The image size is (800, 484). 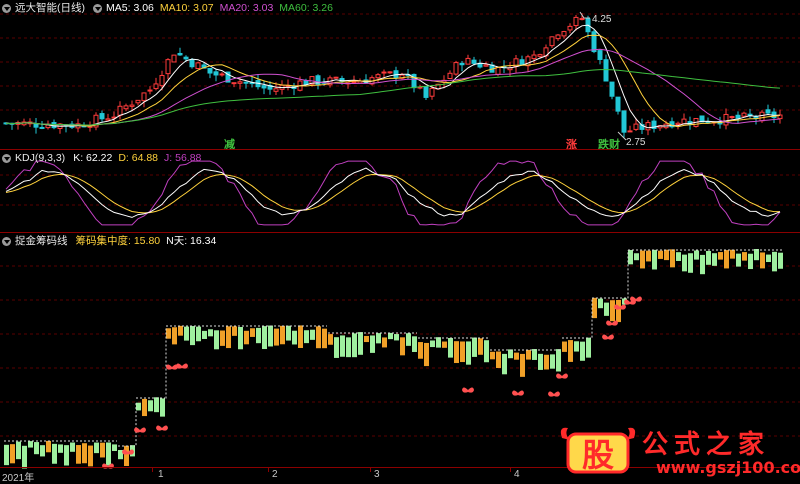 What do you see at coordinates (6, 8) in the screenshot?
I see `main-panel-menu-icon` at bounding box center [6, 8].